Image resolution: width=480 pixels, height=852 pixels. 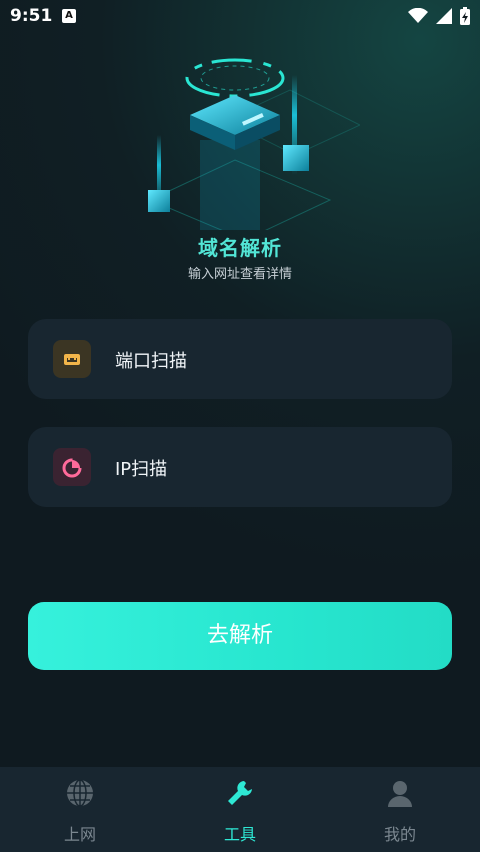 What do you see at coordinates (72, 359) in the screenshot?
I see `router-port-icon` at bounding box center [72, 359].